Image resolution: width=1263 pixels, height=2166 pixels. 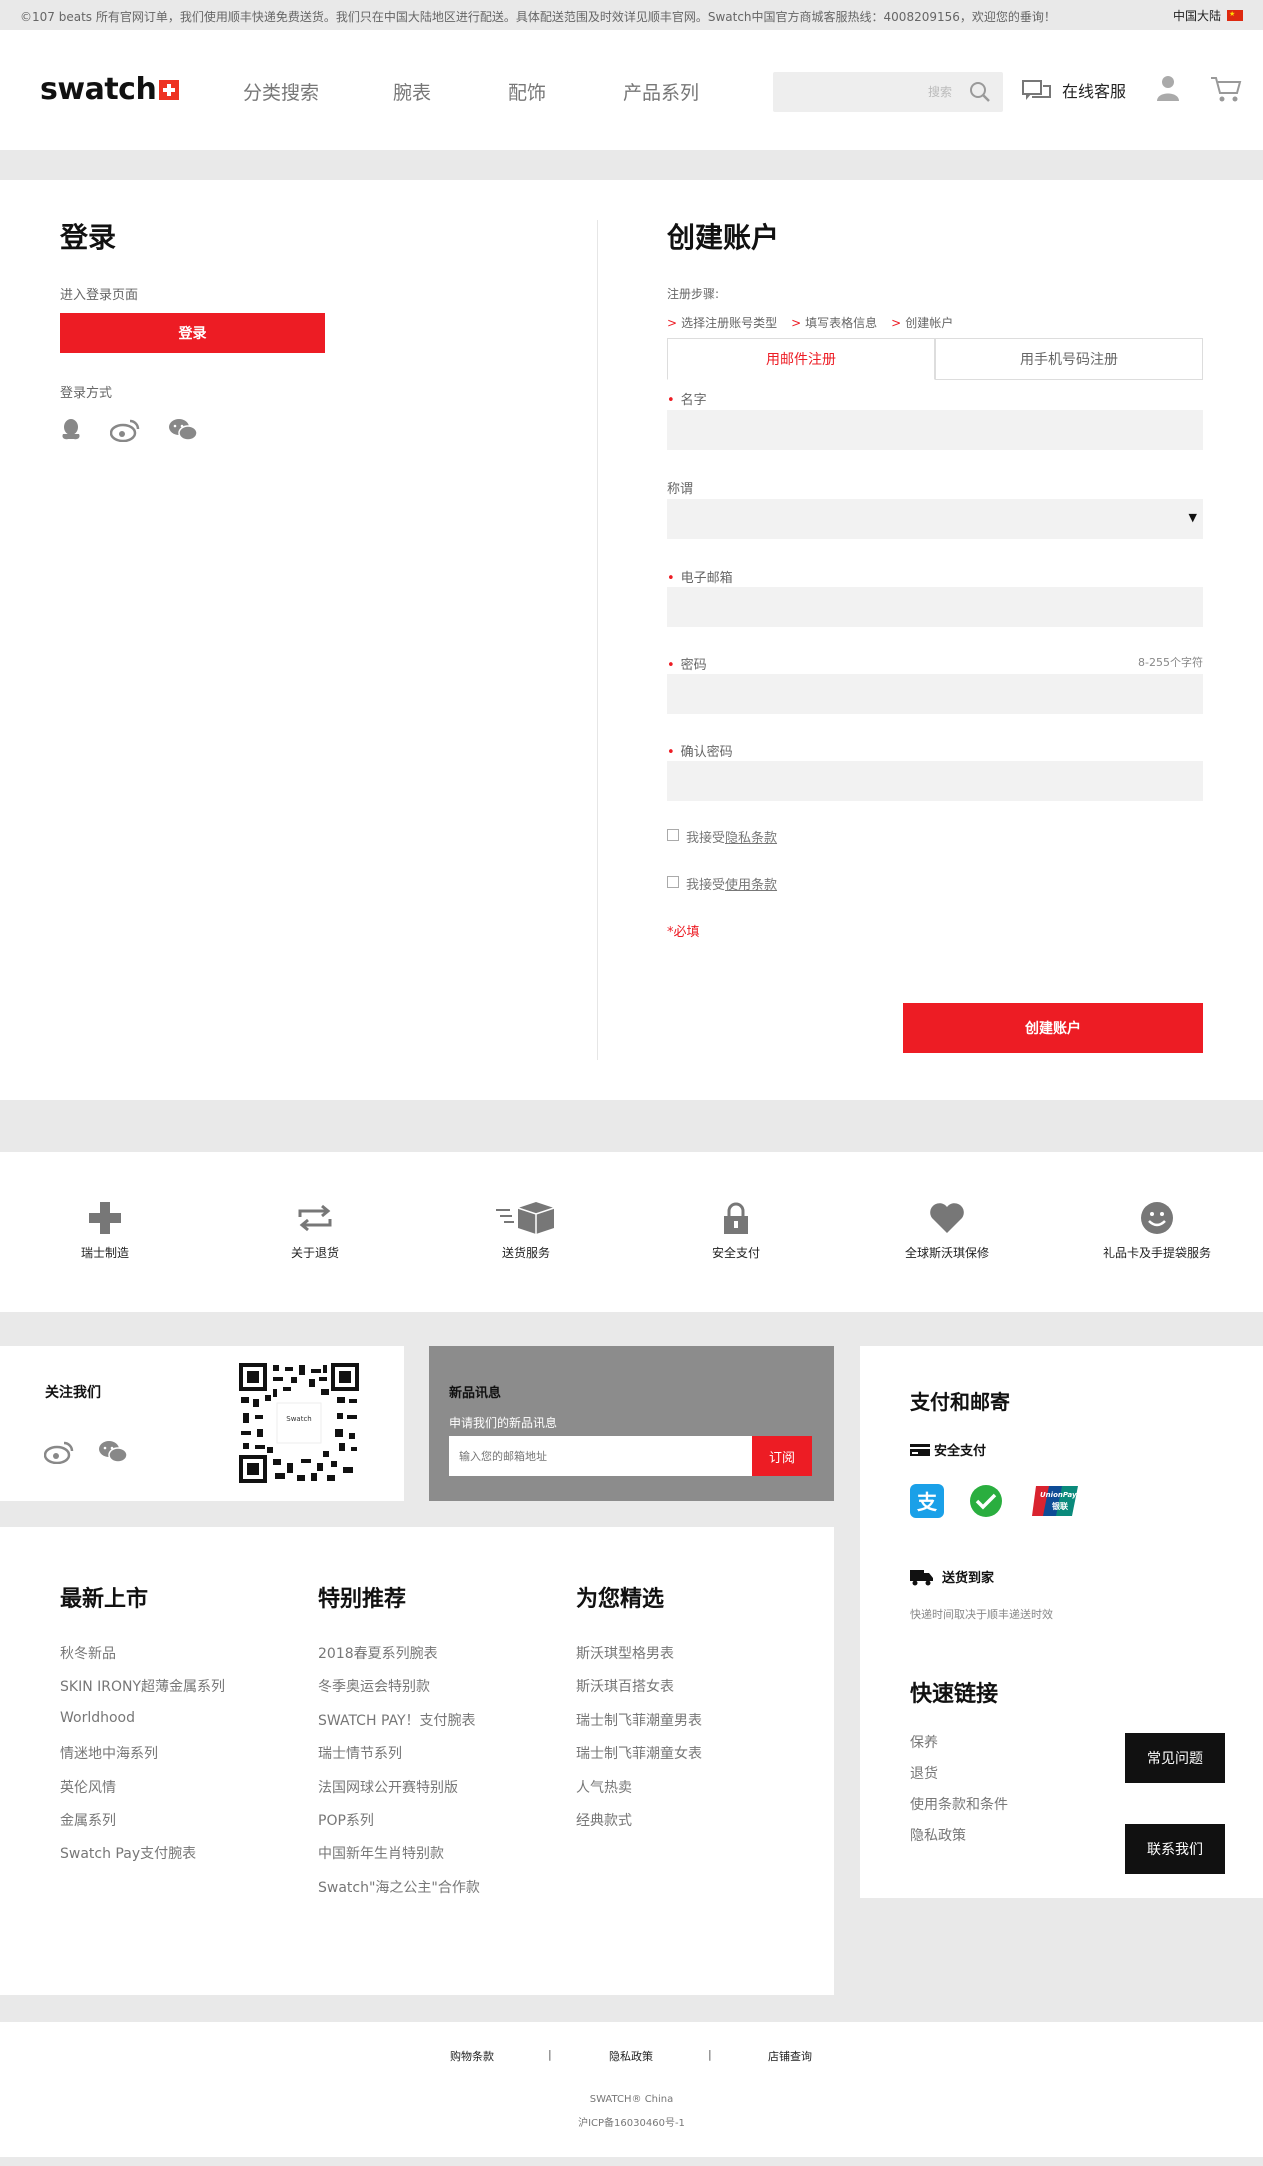 What do you see at coordinates (1056, 1503) in the screenshot?
I see `unionpay-icon: UnionPay 银联` at bounding box center [1056, 1503].